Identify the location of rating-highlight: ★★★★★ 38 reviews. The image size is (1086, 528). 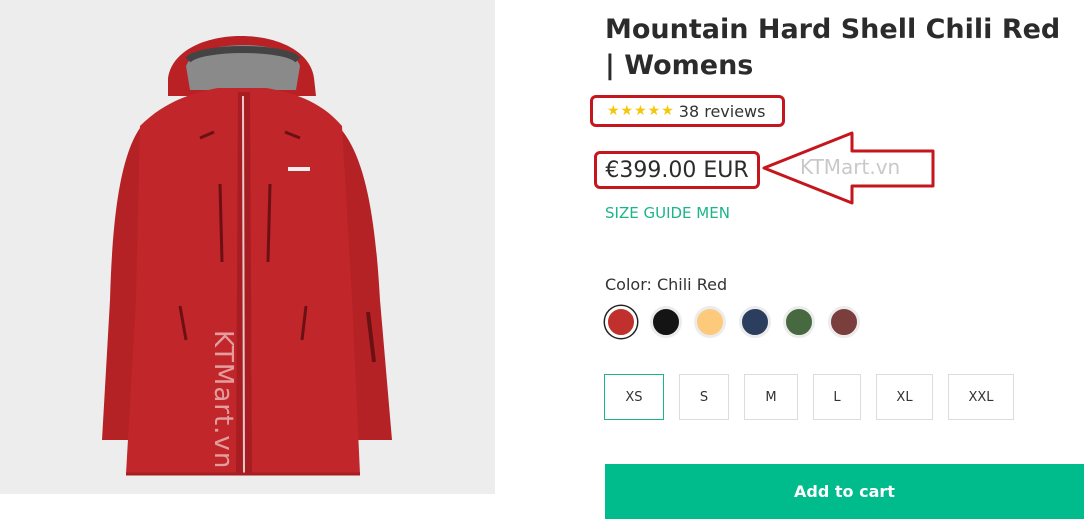
(687, 111).